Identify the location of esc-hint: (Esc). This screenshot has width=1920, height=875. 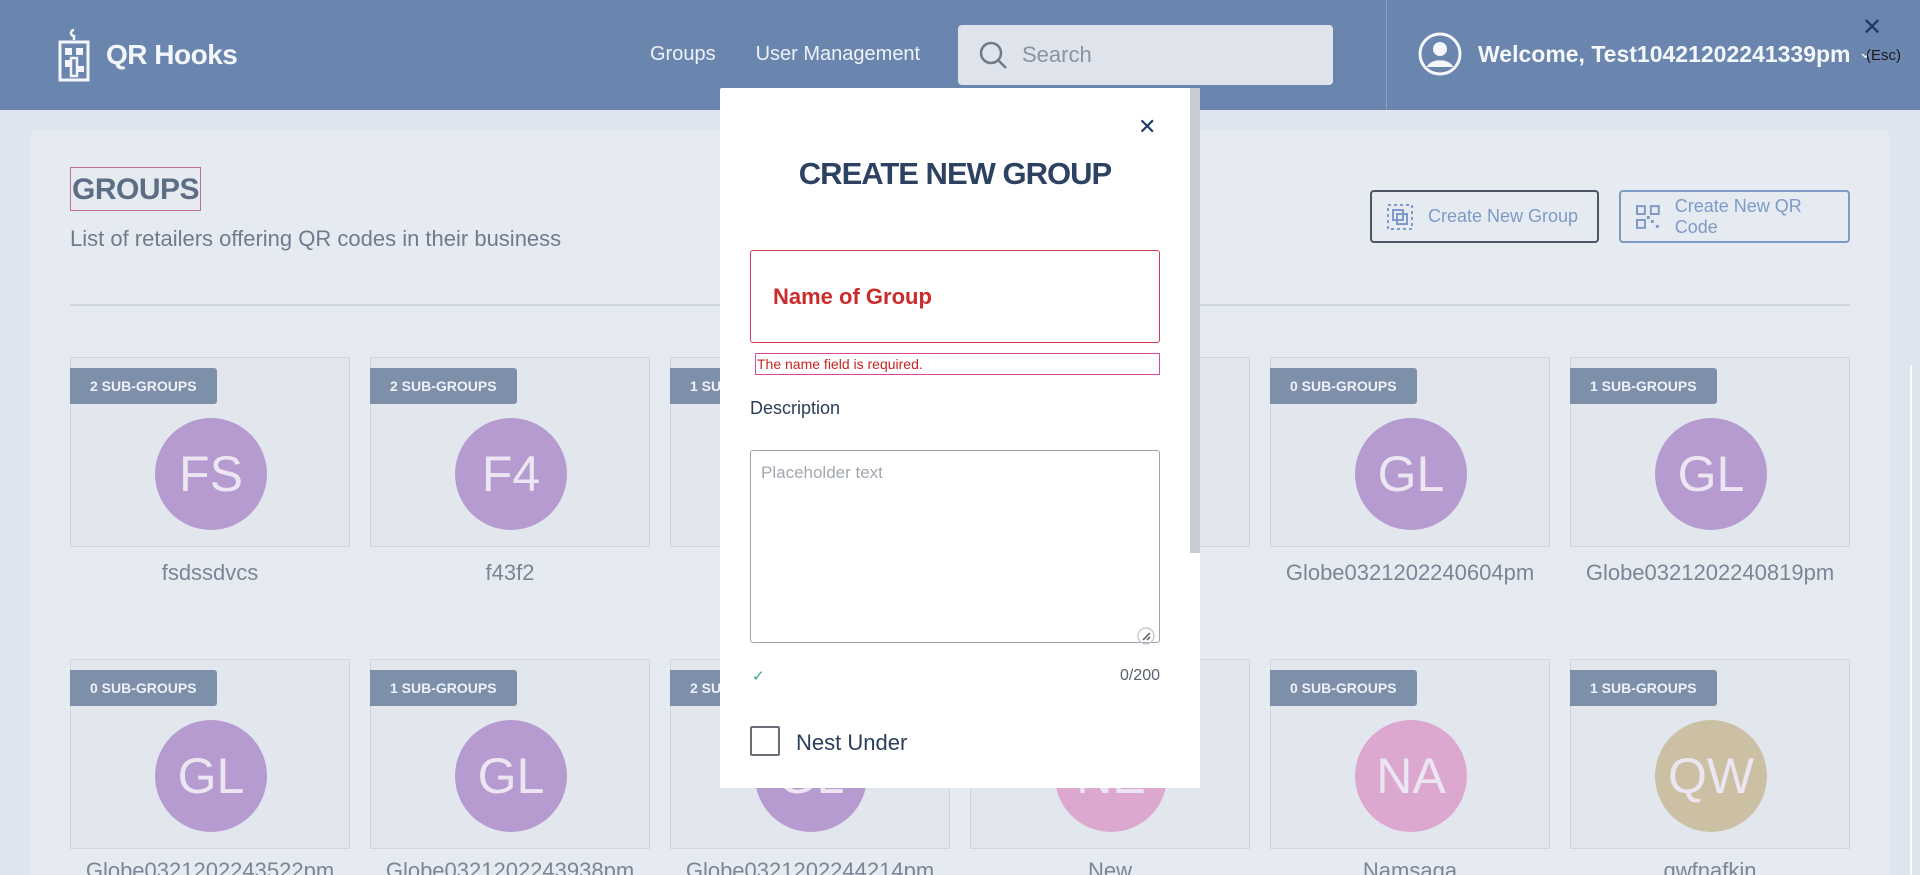
(1883, 55).